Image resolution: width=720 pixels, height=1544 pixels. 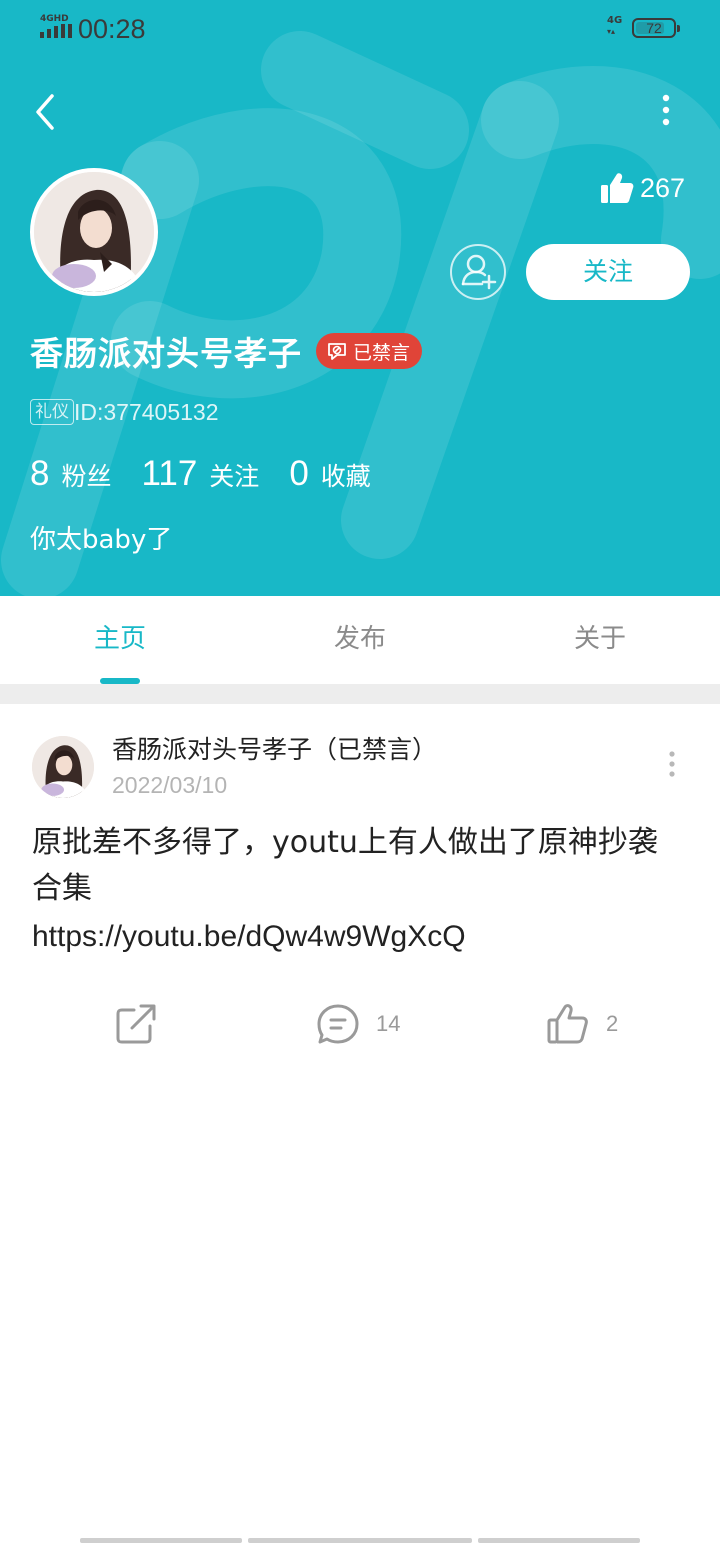 I want to click on comment-button: 14, so click(x=358, y=1024).